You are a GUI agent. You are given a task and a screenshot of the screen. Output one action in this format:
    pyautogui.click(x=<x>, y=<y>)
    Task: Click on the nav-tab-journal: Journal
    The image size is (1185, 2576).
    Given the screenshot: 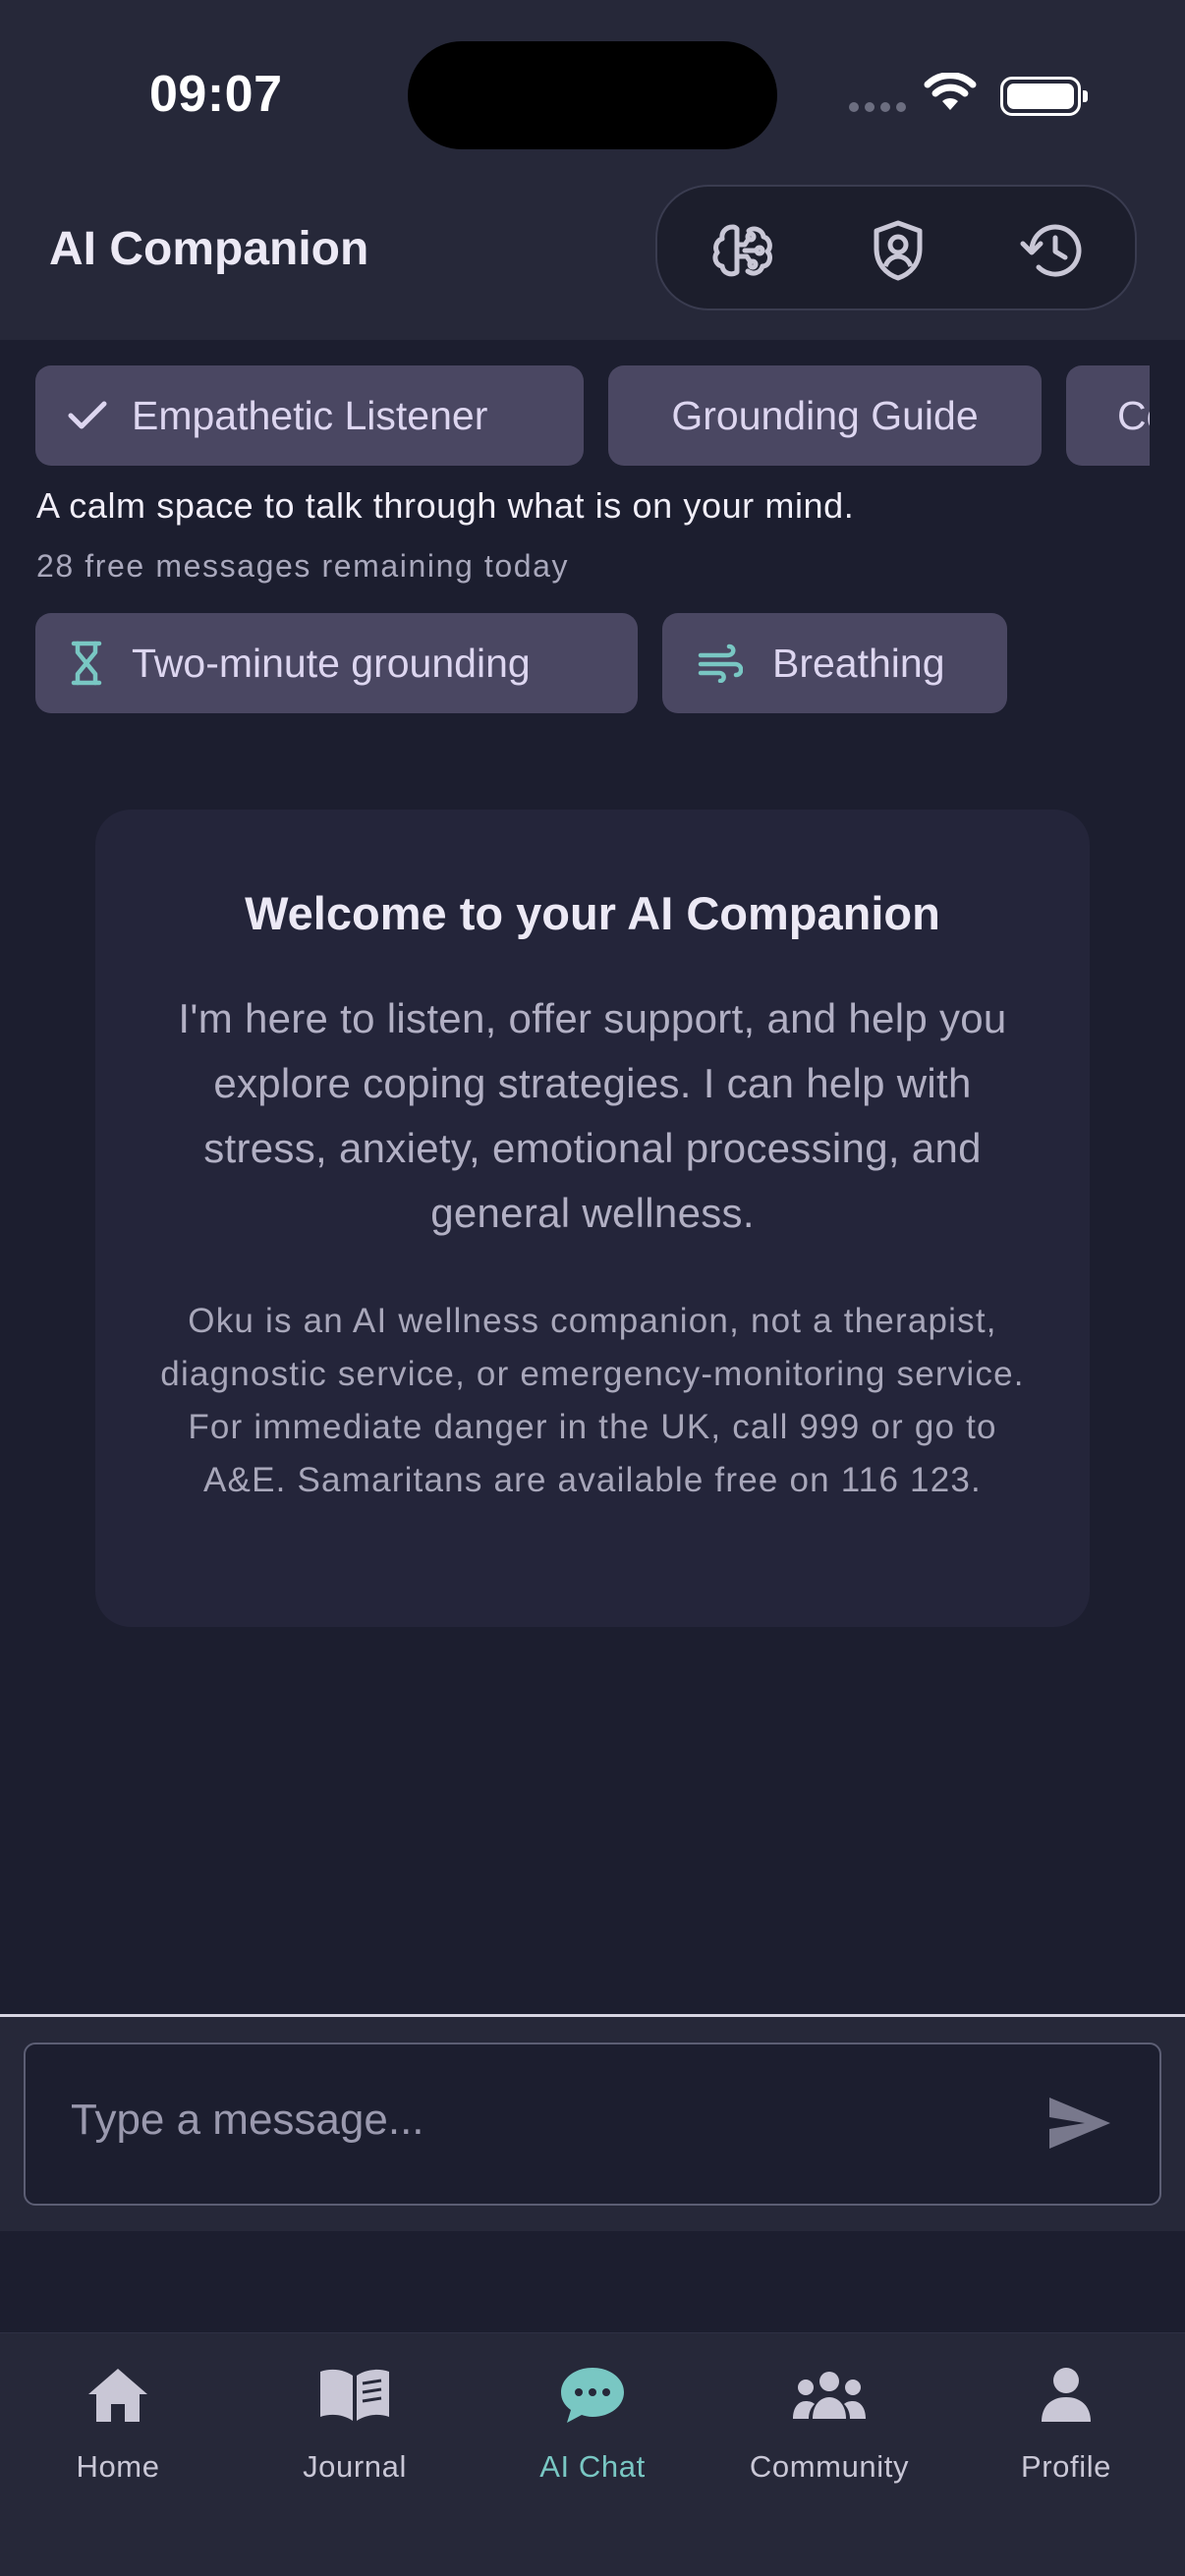 What is the action you would take?
    pyautogui.click(x=354, y=2427)
    